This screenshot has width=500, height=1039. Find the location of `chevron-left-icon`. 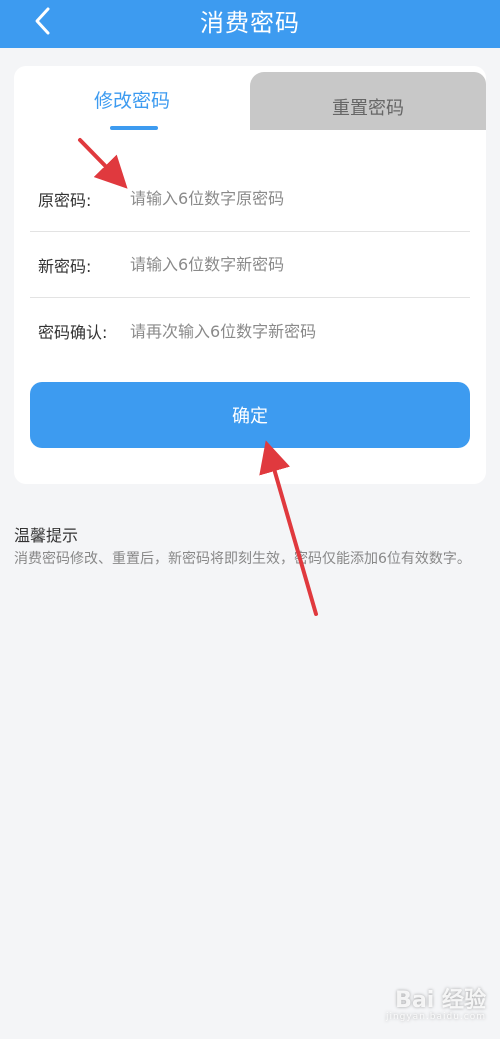

chevron-left-icon is located at coordinates (42, 21).